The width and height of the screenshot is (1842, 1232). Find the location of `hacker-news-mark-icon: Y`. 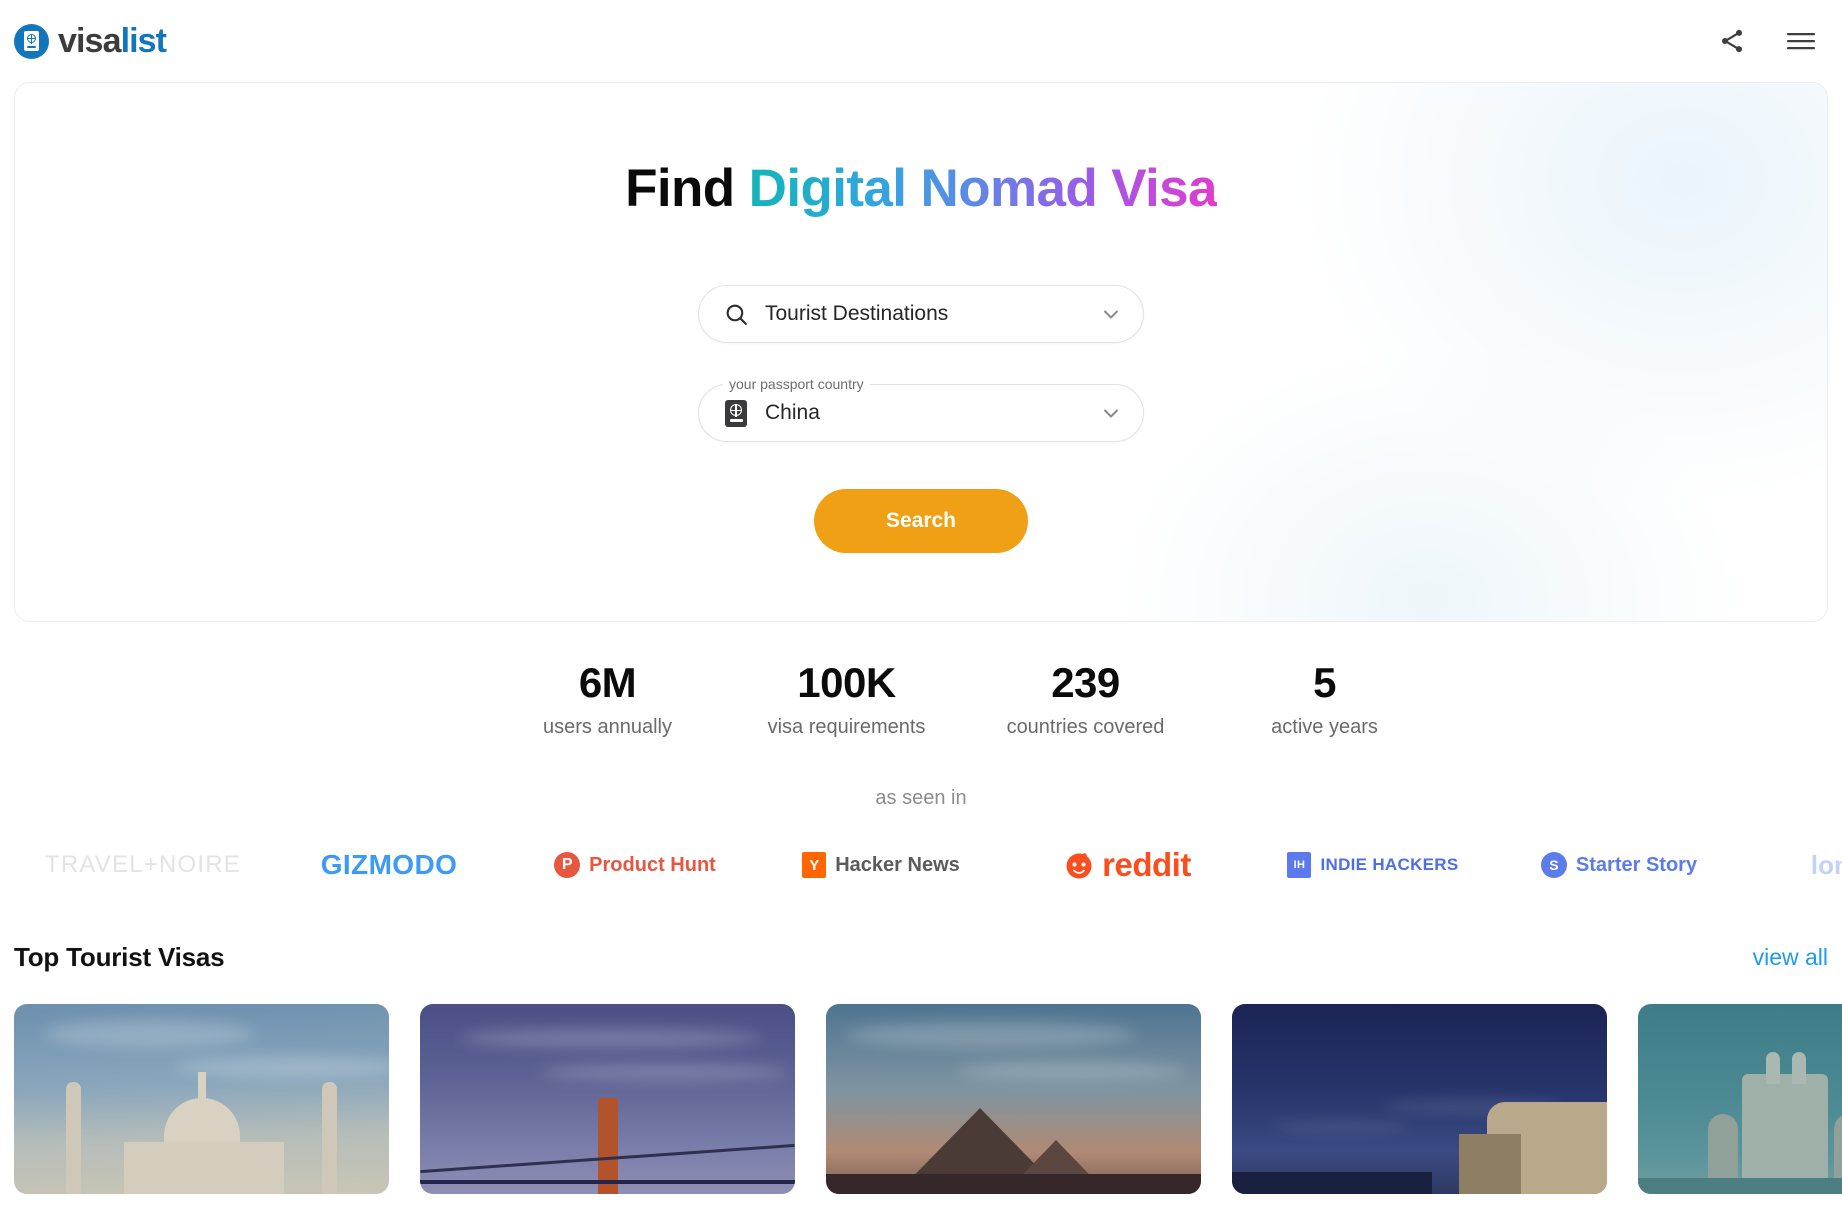

hacker-news-mark-icon: Y is located at coordinates (814, 865).